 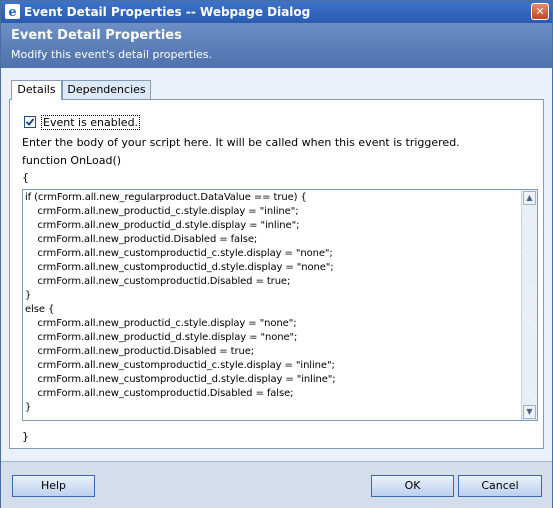 What do you see at coordinates (529, 412) in the screenshot?
I see `scroll-down-icon: ▼` at bounding box center [529, 412].